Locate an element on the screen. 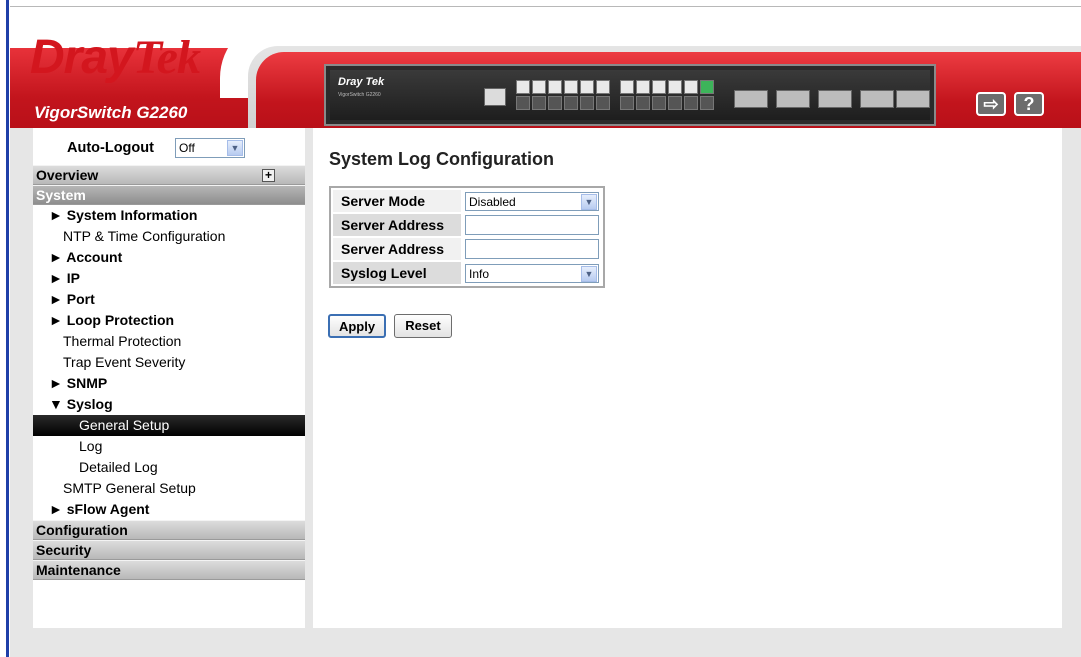 The image size is (1081, 657). model-name: VigorSwitch G2260 is located at coordinates (111, 112).